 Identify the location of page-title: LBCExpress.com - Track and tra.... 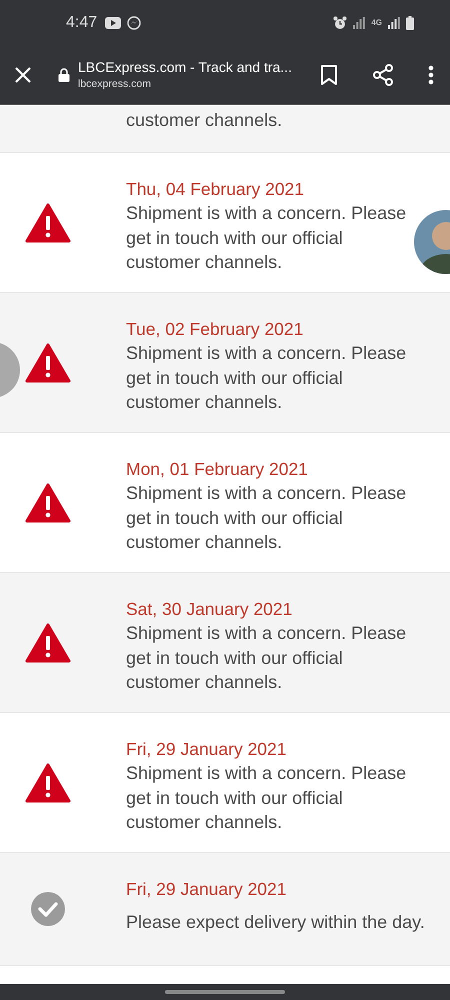
(185, 67).